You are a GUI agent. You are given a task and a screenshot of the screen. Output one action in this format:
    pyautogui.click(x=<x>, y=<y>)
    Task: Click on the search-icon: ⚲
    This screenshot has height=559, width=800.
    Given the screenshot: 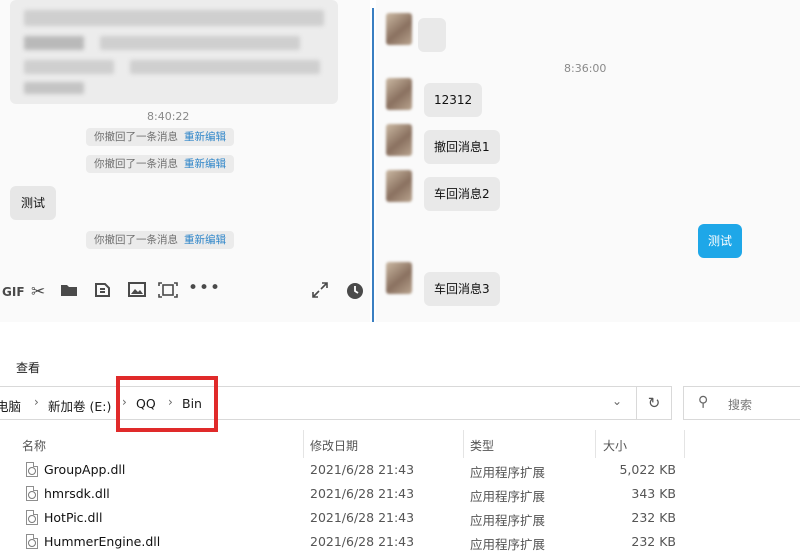 What is the action you would take?
    pyautogui.click(x=703, y=402)
    